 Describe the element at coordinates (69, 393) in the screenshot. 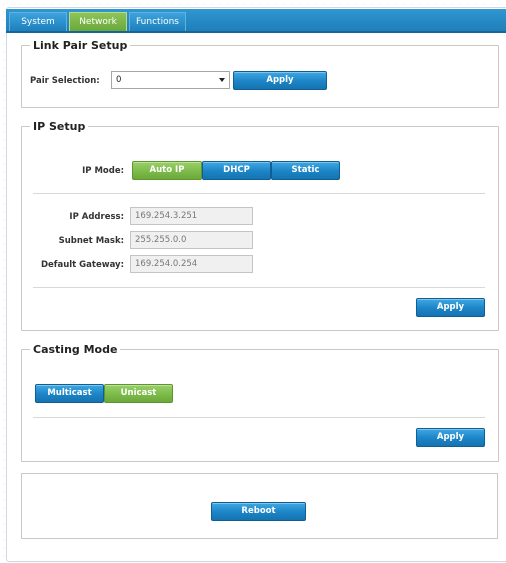

I see `casting-multicast-button: Multicast` at that location.